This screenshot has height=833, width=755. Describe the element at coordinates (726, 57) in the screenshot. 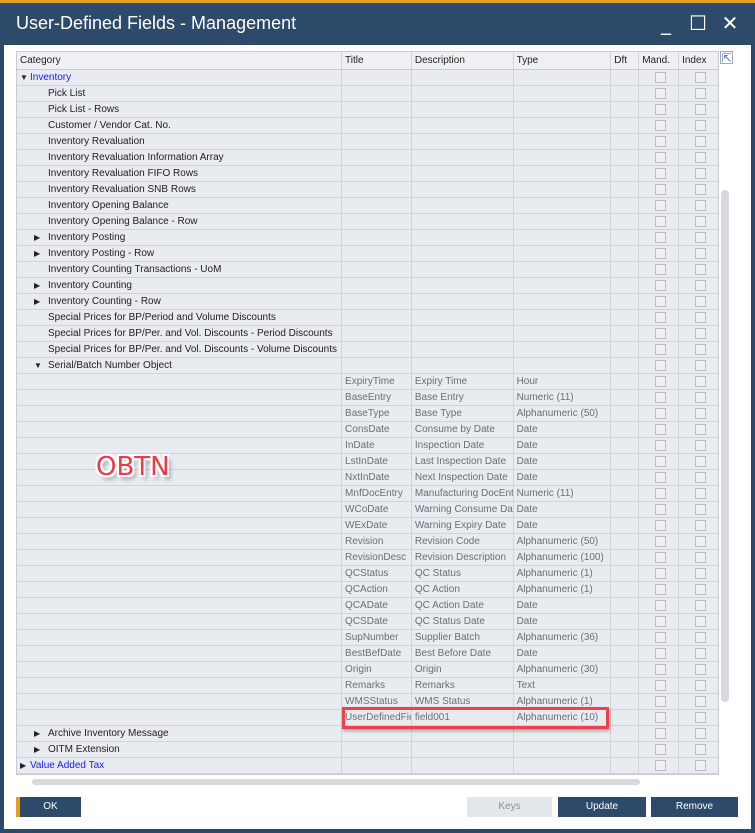

I see `expand-icon: ⇱` at that location.